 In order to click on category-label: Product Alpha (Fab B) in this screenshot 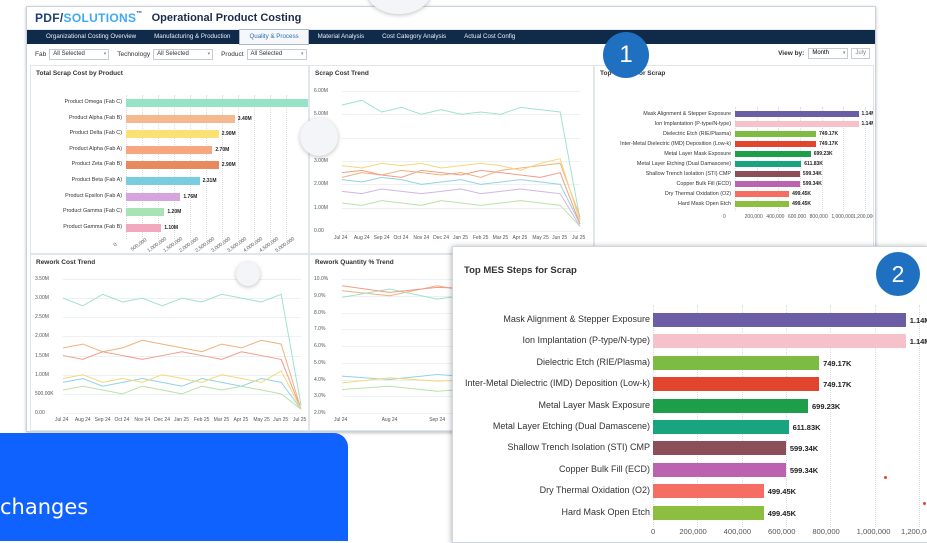, I will do `click(95, 117)`.